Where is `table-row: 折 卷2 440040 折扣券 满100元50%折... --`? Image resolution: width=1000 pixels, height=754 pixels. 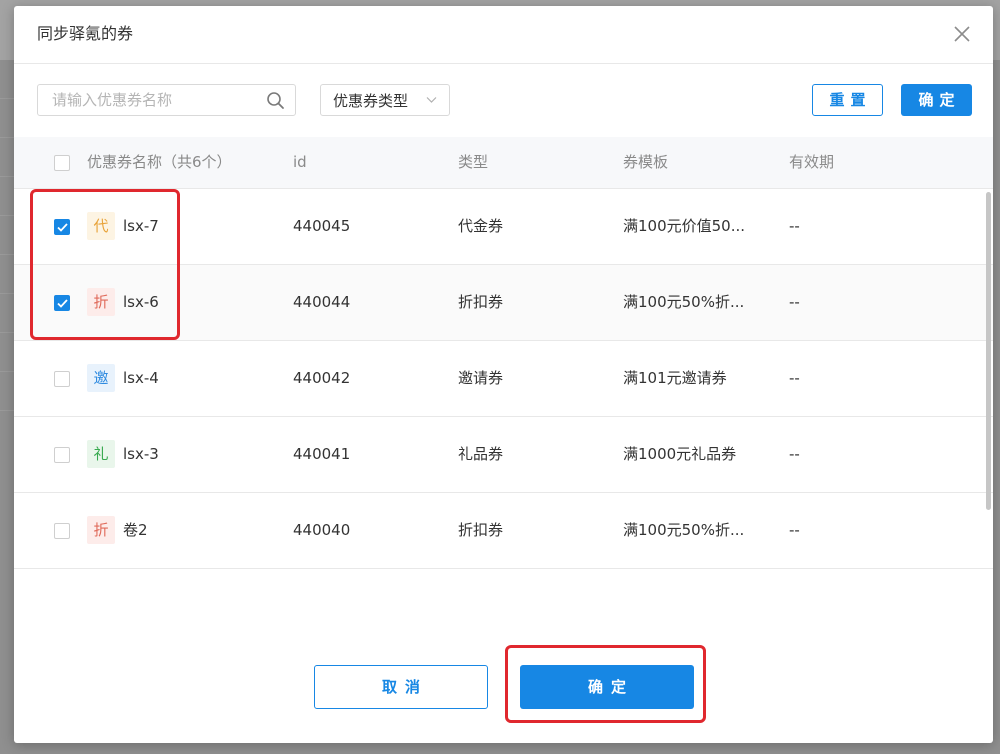 table-row: 折 卷2 440040 折扣券 满100元50%折... -- is located at coordinates (503, 531).